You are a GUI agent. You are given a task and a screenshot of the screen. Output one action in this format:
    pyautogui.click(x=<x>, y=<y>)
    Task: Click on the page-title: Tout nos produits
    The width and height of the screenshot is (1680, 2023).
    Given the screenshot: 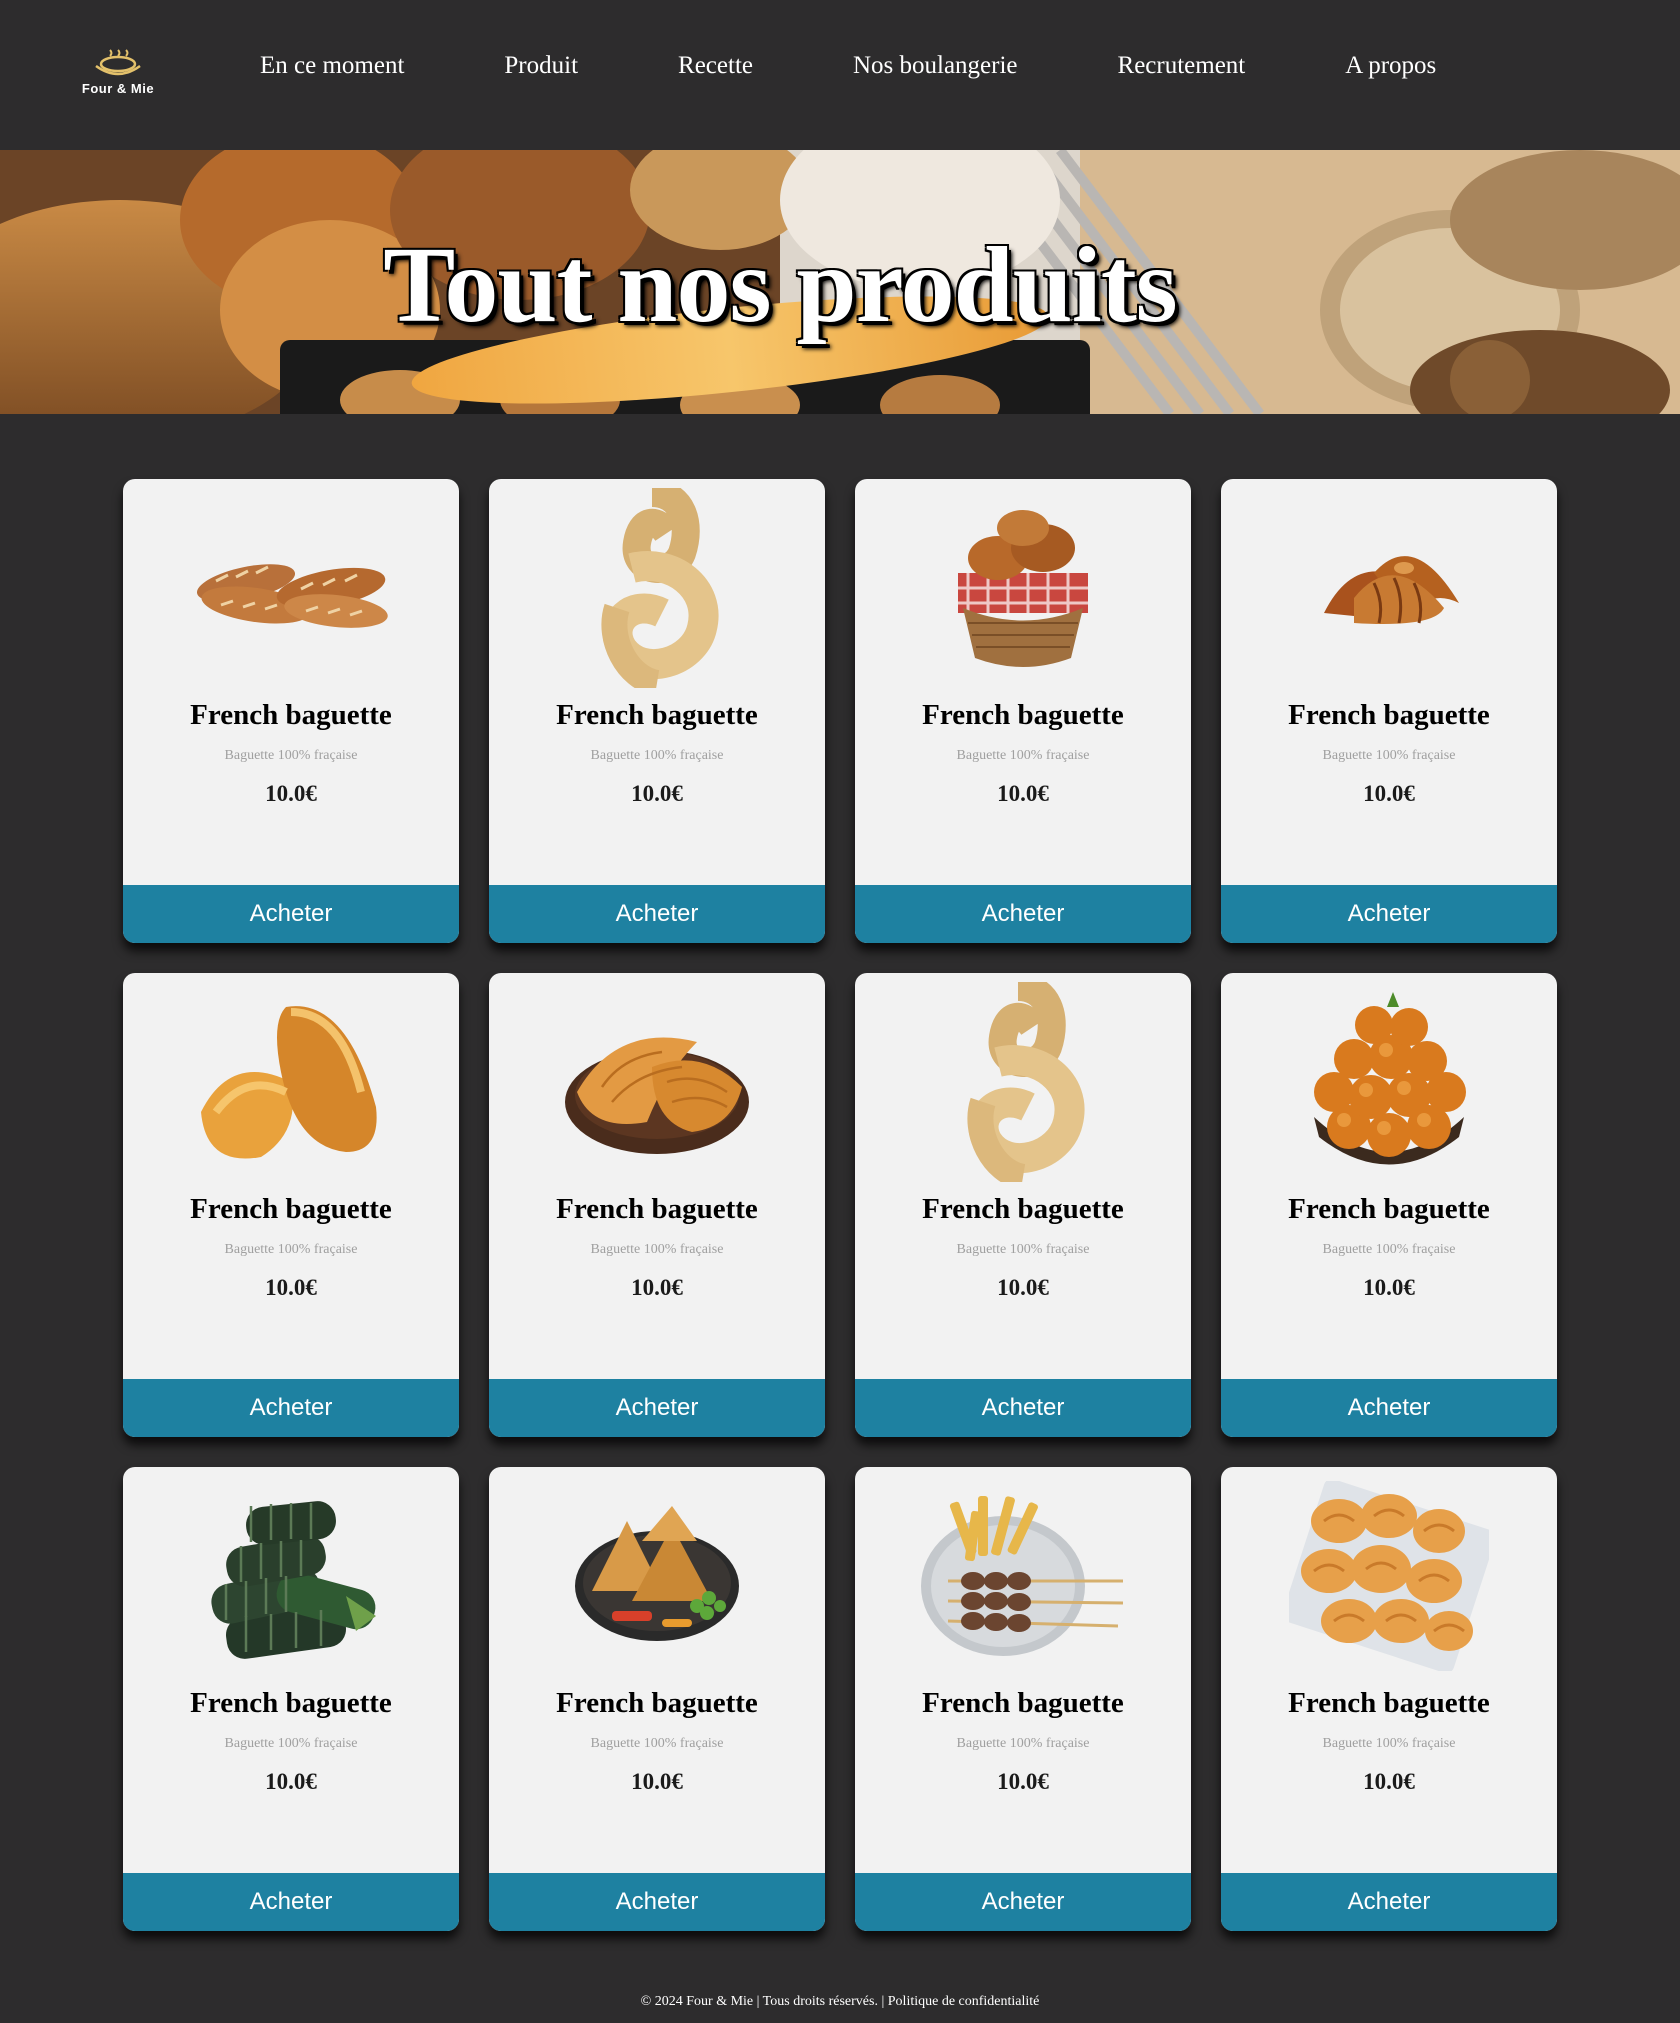 What is the action you would take?
    pyautogui.click(x=780, y=285)
    